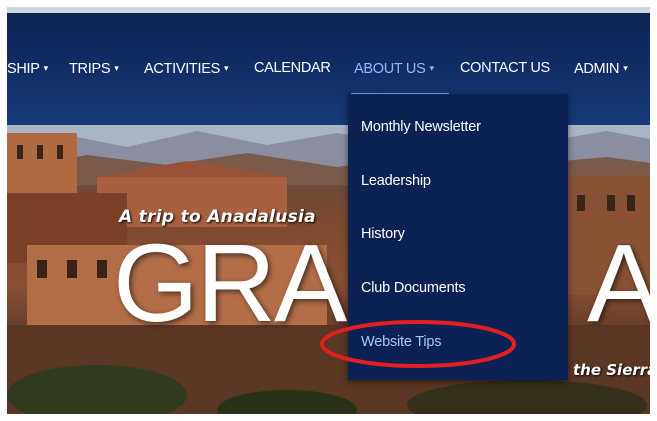  Describe the element at coordinates (396, 181) in the screenshot. I see `menu-item-leadership: Leadership` at that location.